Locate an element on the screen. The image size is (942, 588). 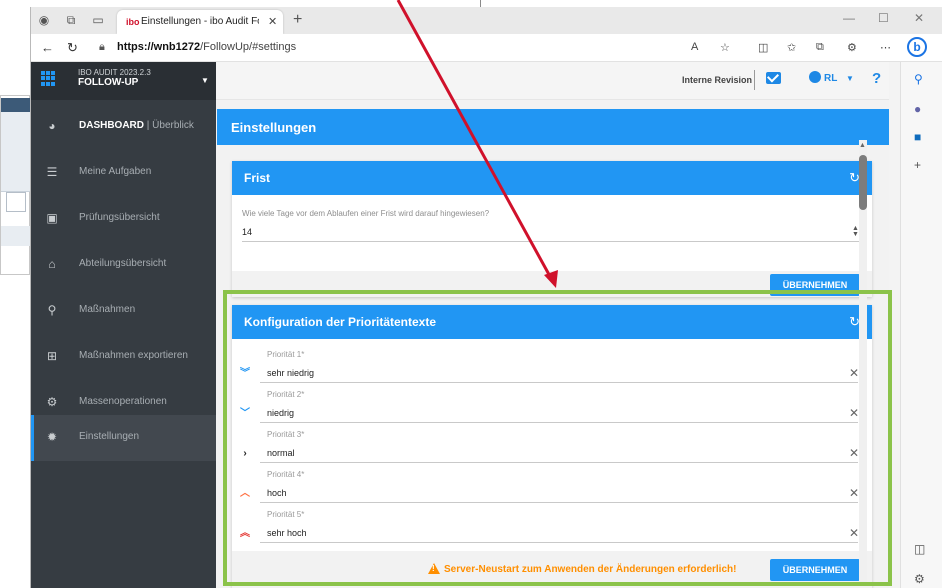
shopping-icon: ● is located at coordinates (917, 109).